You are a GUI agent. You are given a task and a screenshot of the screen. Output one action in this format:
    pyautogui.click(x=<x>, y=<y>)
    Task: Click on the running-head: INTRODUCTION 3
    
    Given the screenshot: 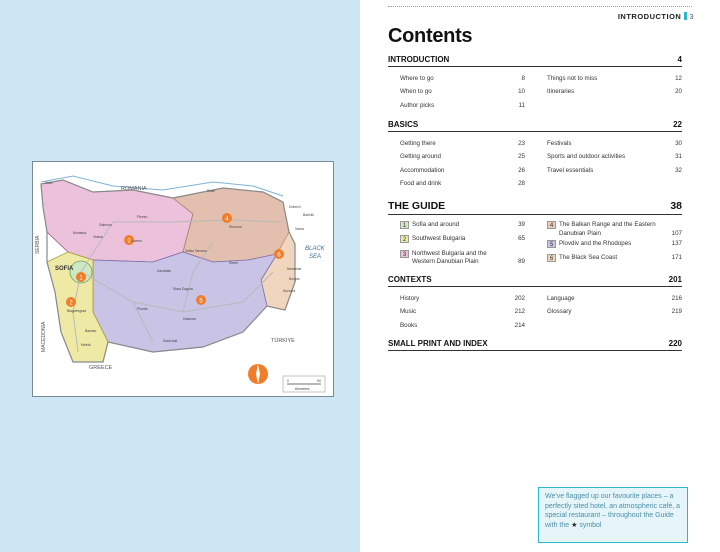 What is the action you would take?
    pyautogui.click(x=656, y=16)
    